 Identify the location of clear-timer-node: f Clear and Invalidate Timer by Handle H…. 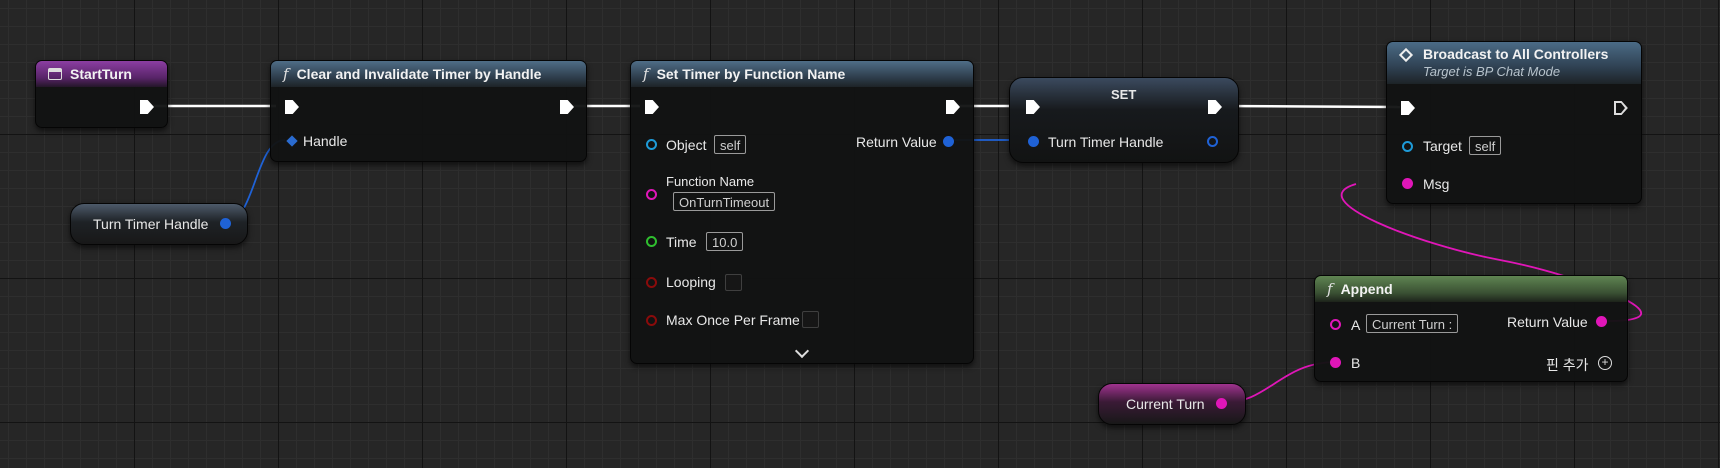
(428, 111).